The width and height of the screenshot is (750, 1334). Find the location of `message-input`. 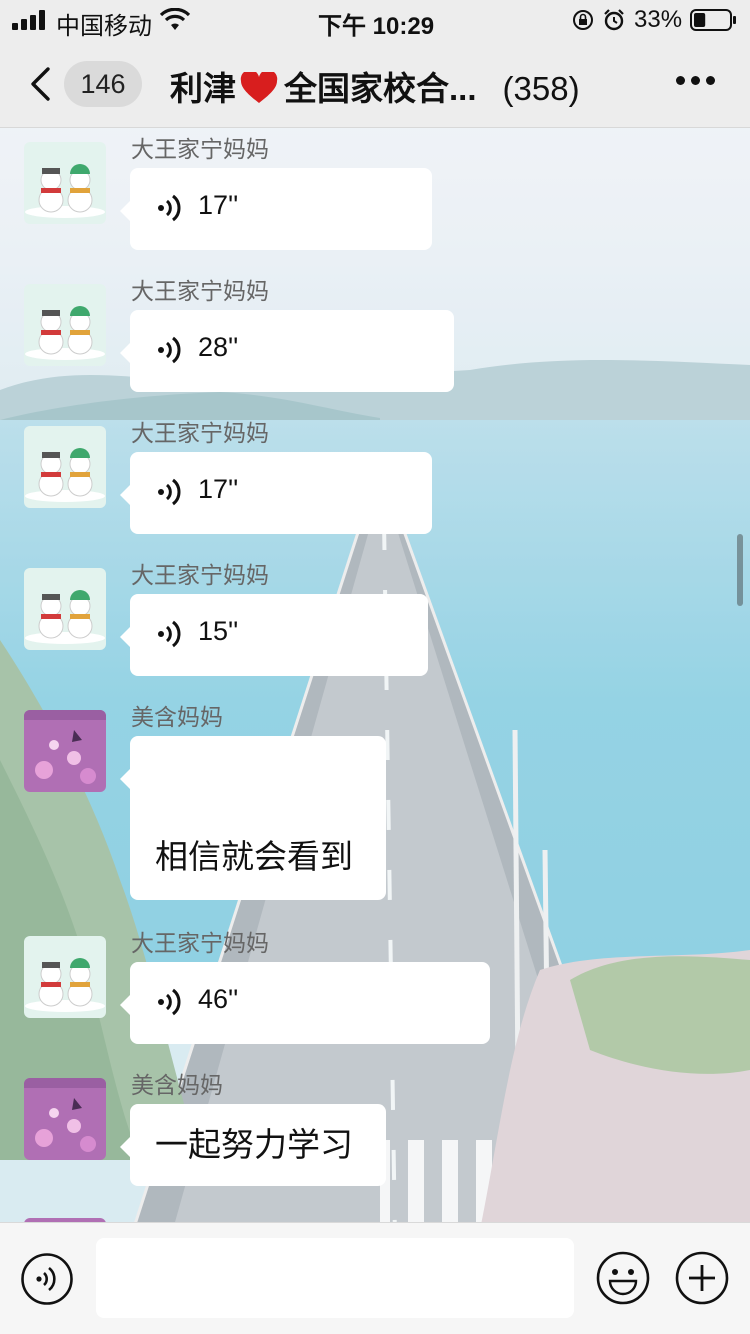

message-input is located at coordinates (335, 1278).